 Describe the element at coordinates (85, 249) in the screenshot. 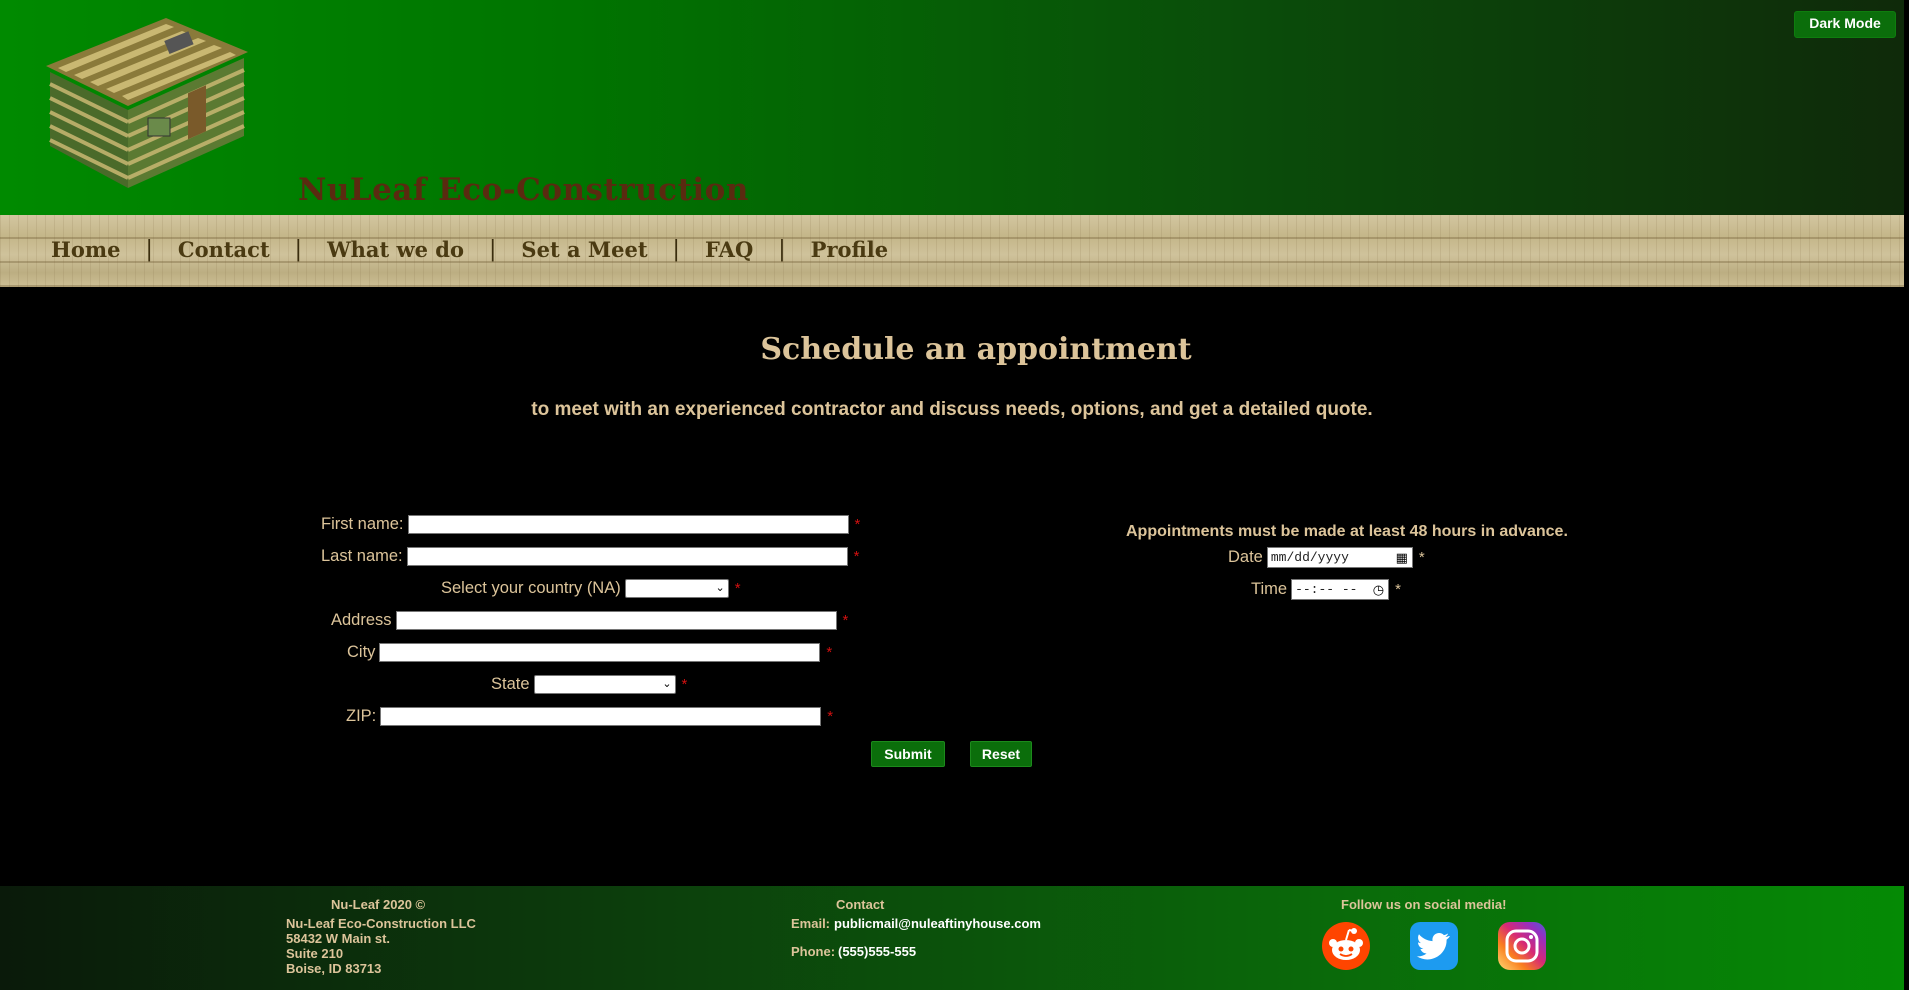

I see `nav-home: Home` at that location.